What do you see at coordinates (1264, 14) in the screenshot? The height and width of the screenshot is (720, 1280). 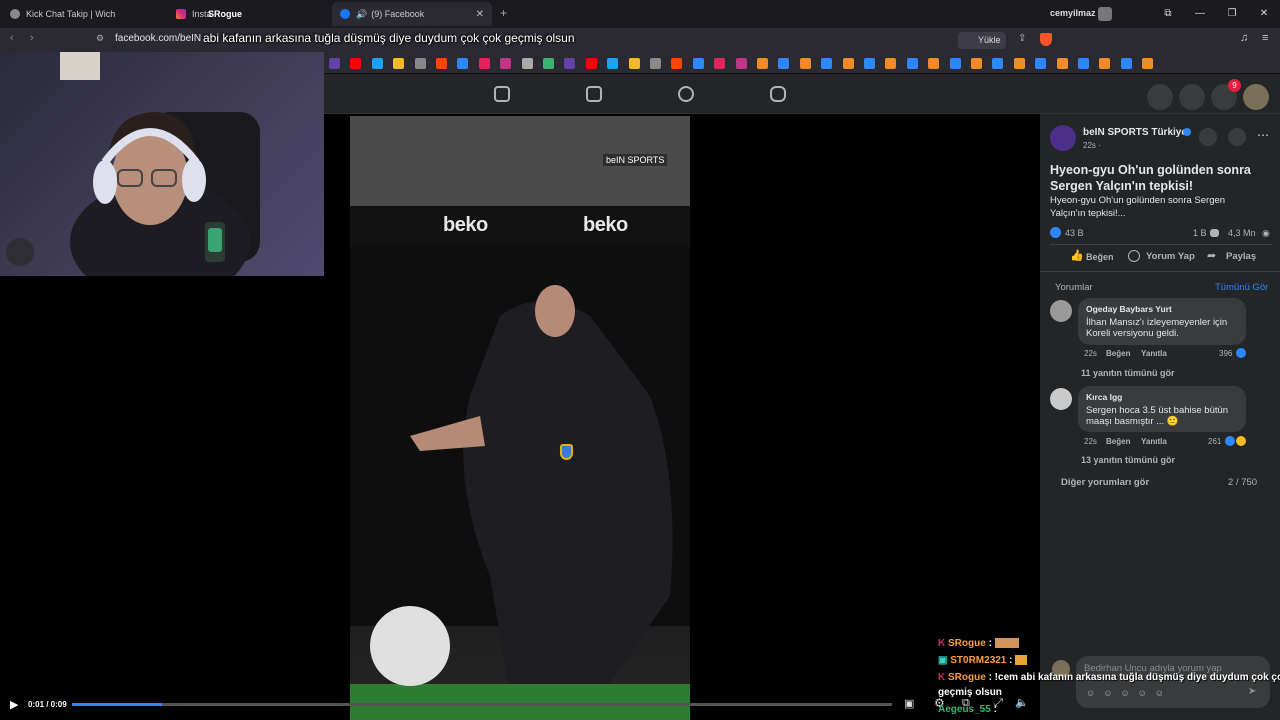 I see `close-window-icon: ✕` at bounding box center [1264, 14].